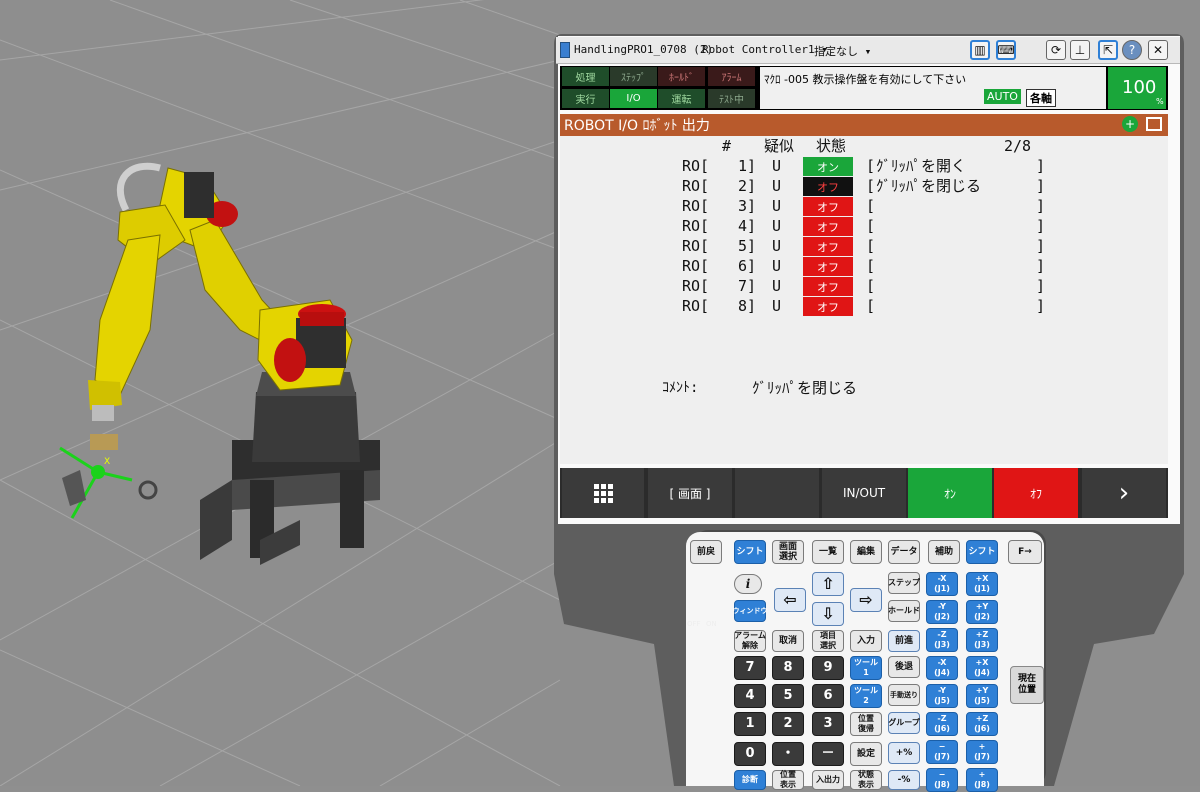 This screenshot has height=792, width=1200. I want to click on list-key: 一覧, so click(828, 552).